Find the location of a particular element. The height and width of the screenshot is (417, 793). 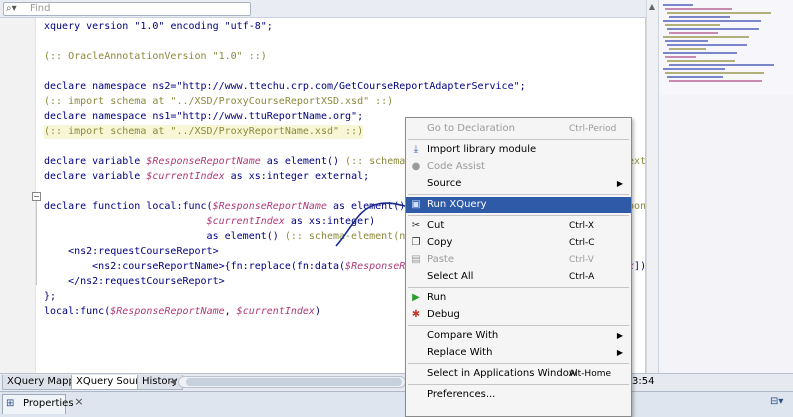

menu-item-import-library-module: ⤓ Import library module is located at coordinates (518, 150).